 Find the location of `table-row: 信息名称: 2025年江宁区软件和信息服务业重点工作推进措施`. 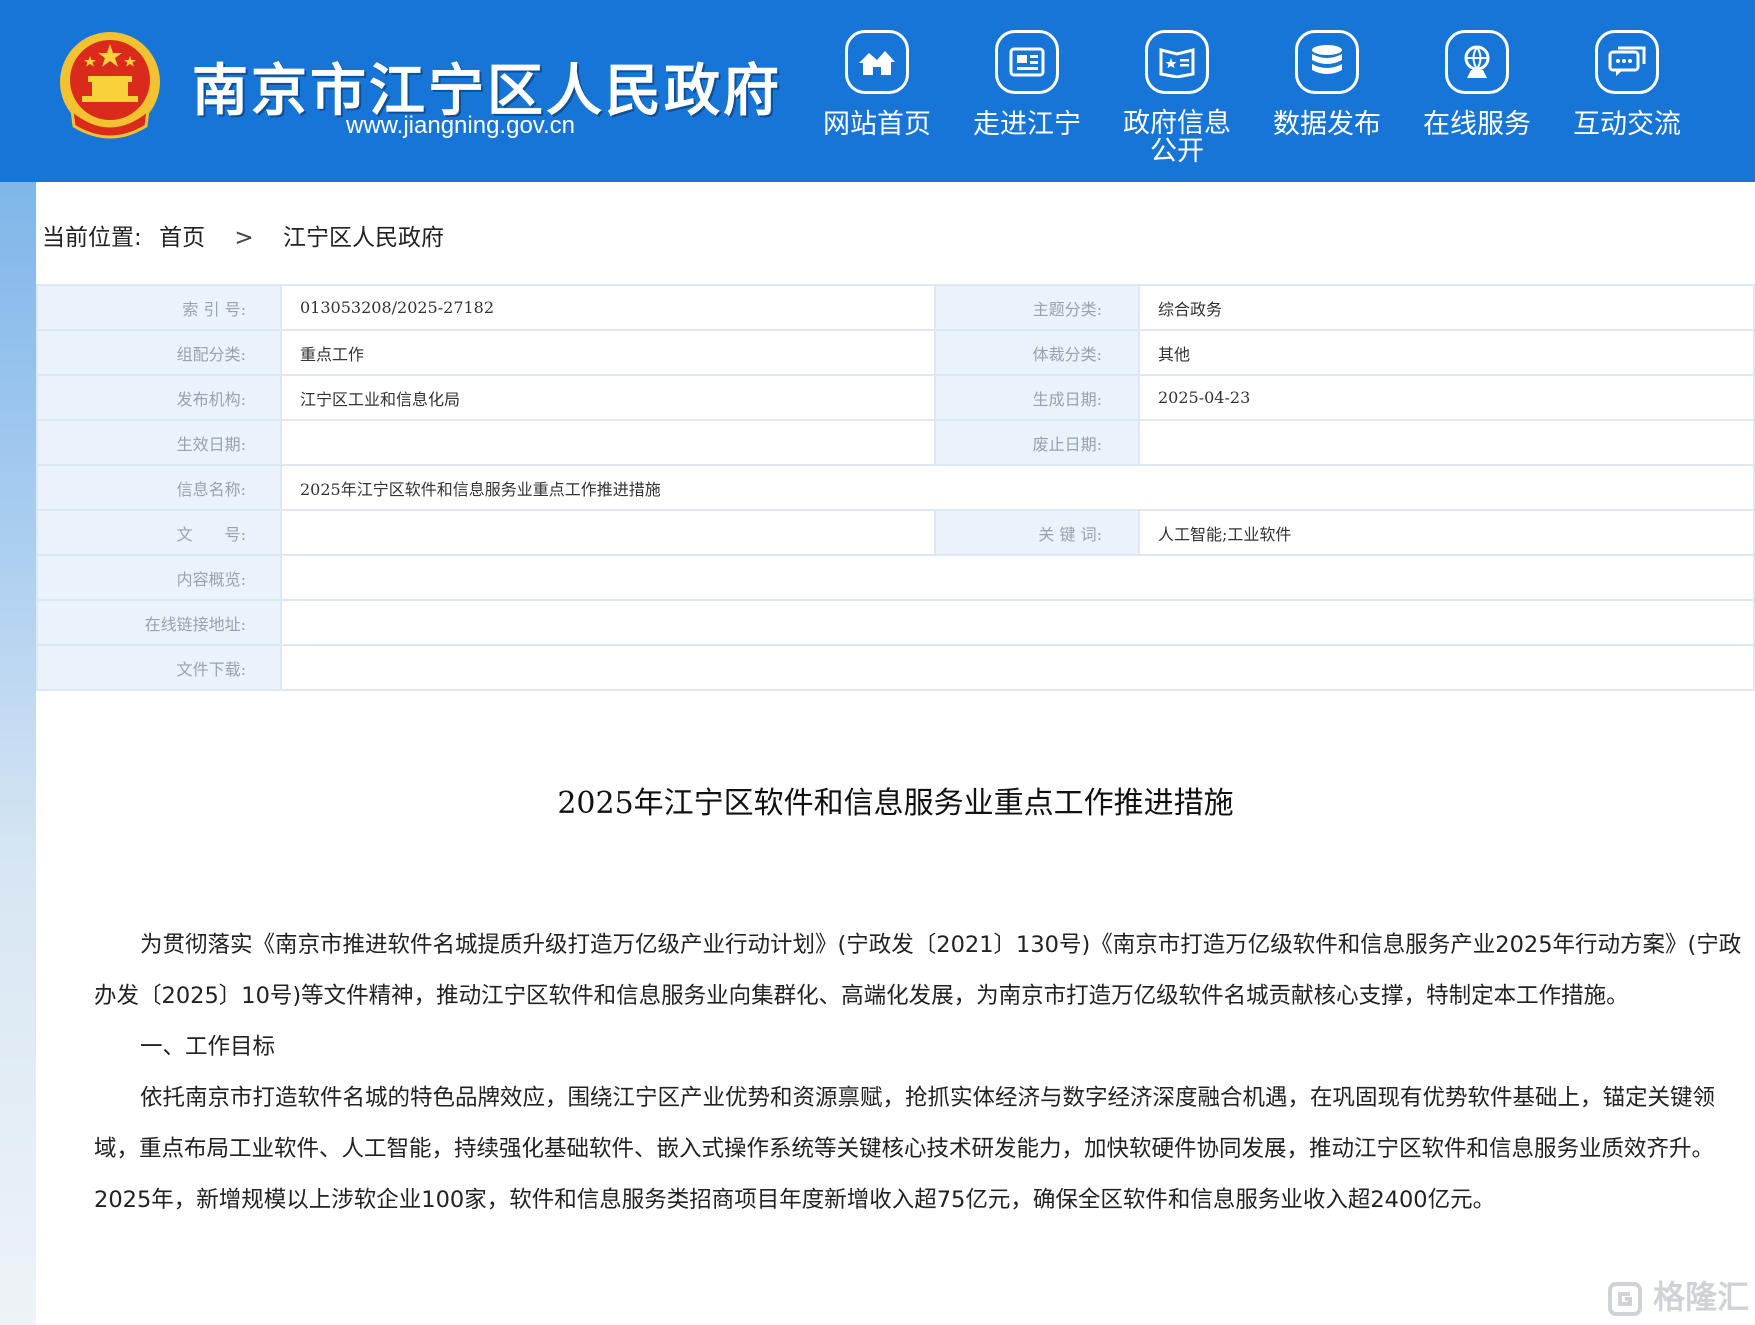

table-row: 信息名称: 2025年江宁区软件和信息服务业重点工作推进措施 is located at coordinates (895, 487).